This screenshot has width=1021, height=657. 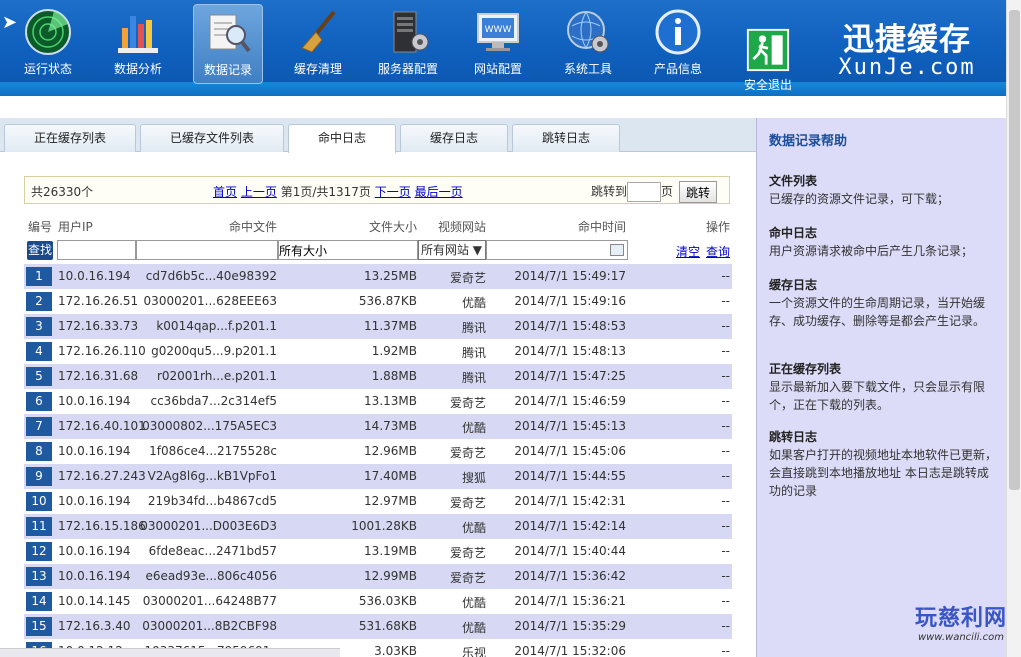 I want to click on tab-redirect-log: 跳转日志, so click(x=566, y=138).